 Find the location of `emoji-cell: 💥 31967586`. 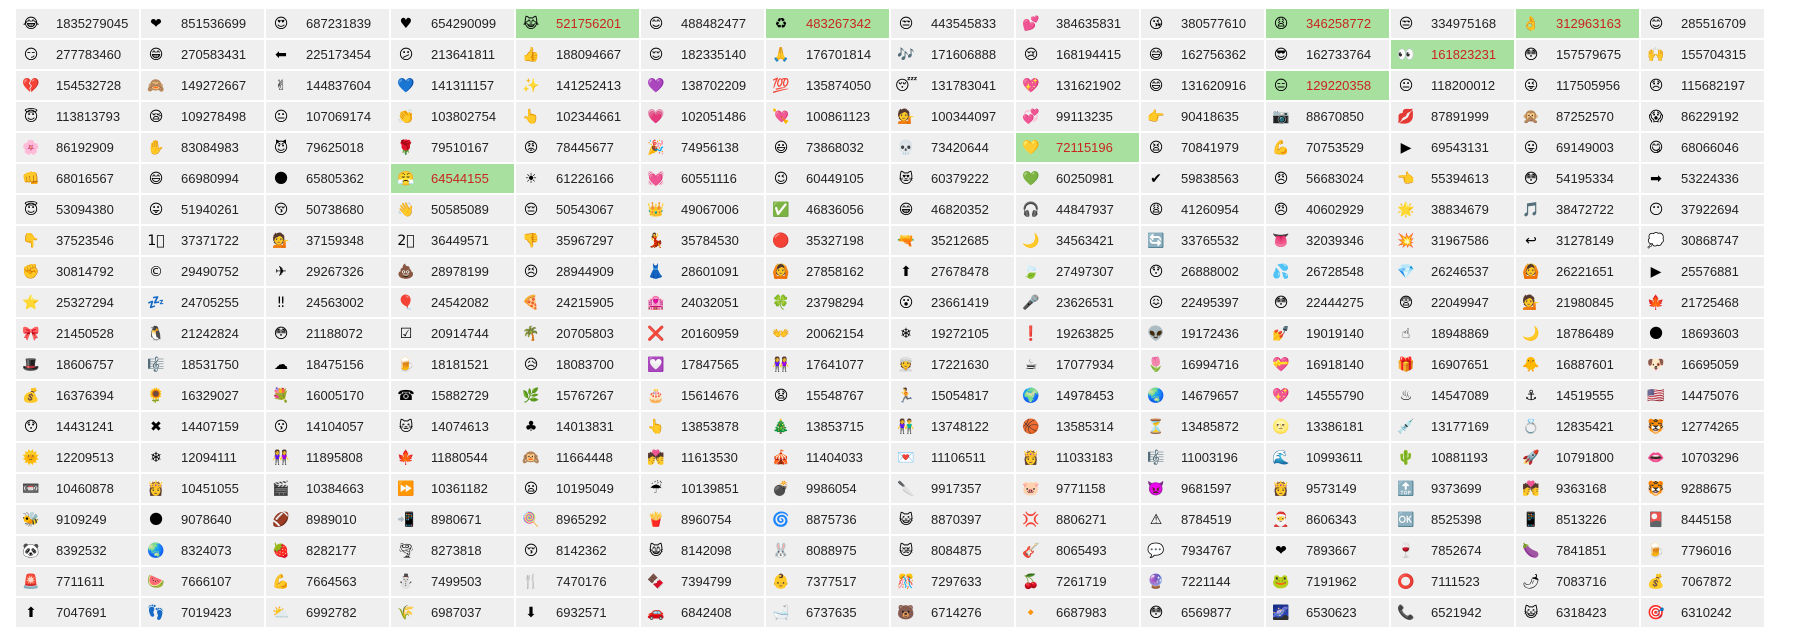

emoji-cell: 💥 31967586 is located at coordinates (1452, 240).